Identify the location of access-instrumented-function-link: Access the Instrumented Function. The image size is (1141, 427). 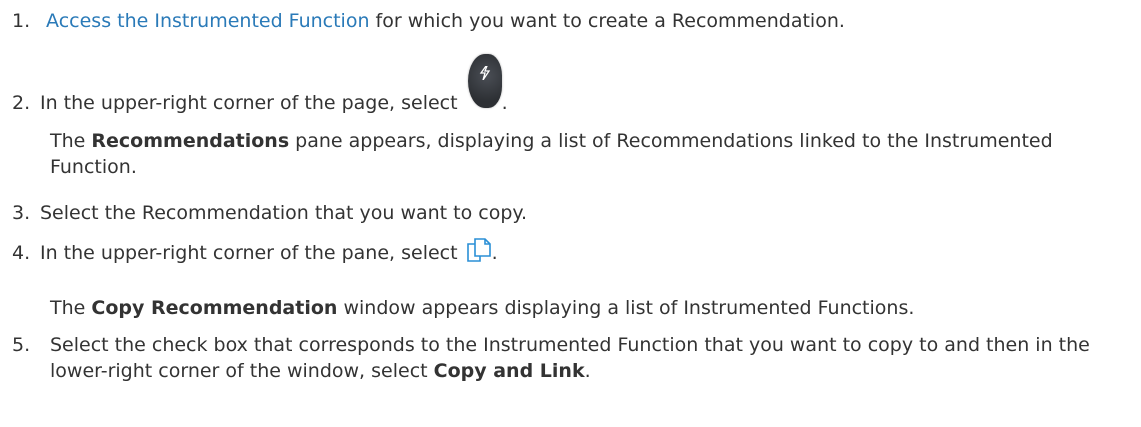
(207, 21).